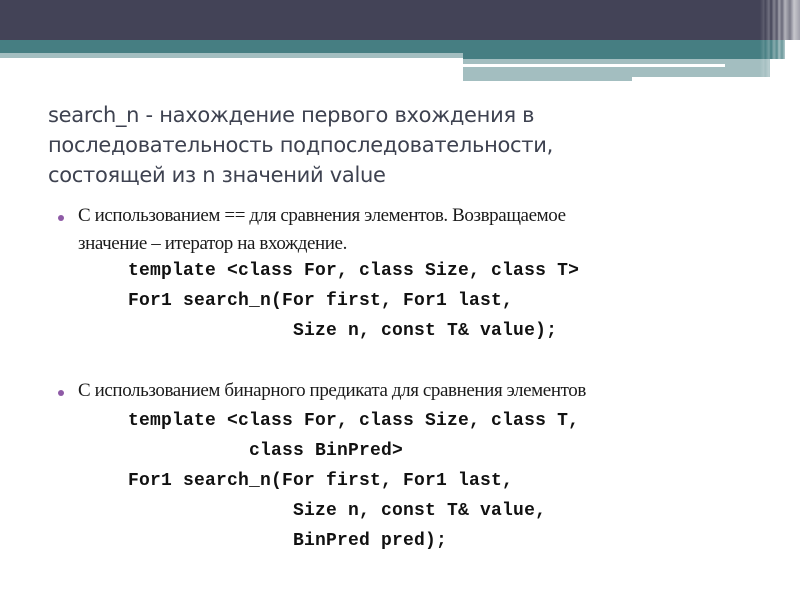  What do you see at coordinates (231, 55) in the screenshot?
I see `header-light-strip-left` at bounding box center [231, 55].